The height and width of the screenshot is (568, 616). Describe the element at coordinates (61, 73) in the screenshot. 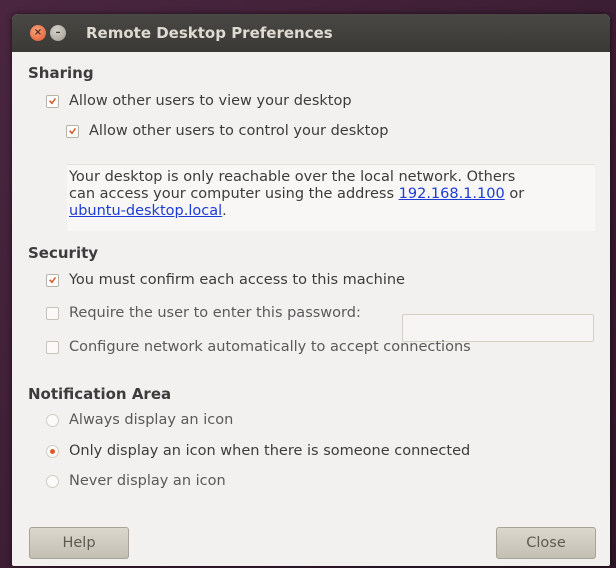

I see `sharing-heading: Sharing` at that location.